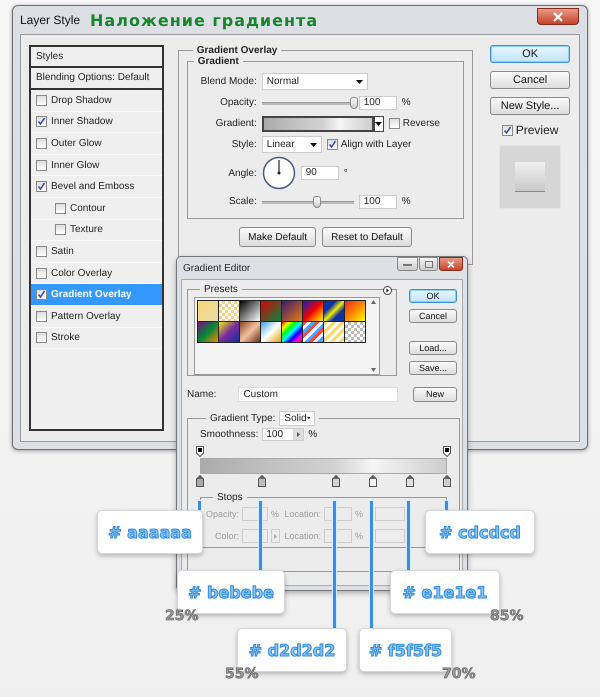 Image resolution: width=600 pixels, height=697 pixels. I want to click on style-list-item: Satin, so click(96, 252).